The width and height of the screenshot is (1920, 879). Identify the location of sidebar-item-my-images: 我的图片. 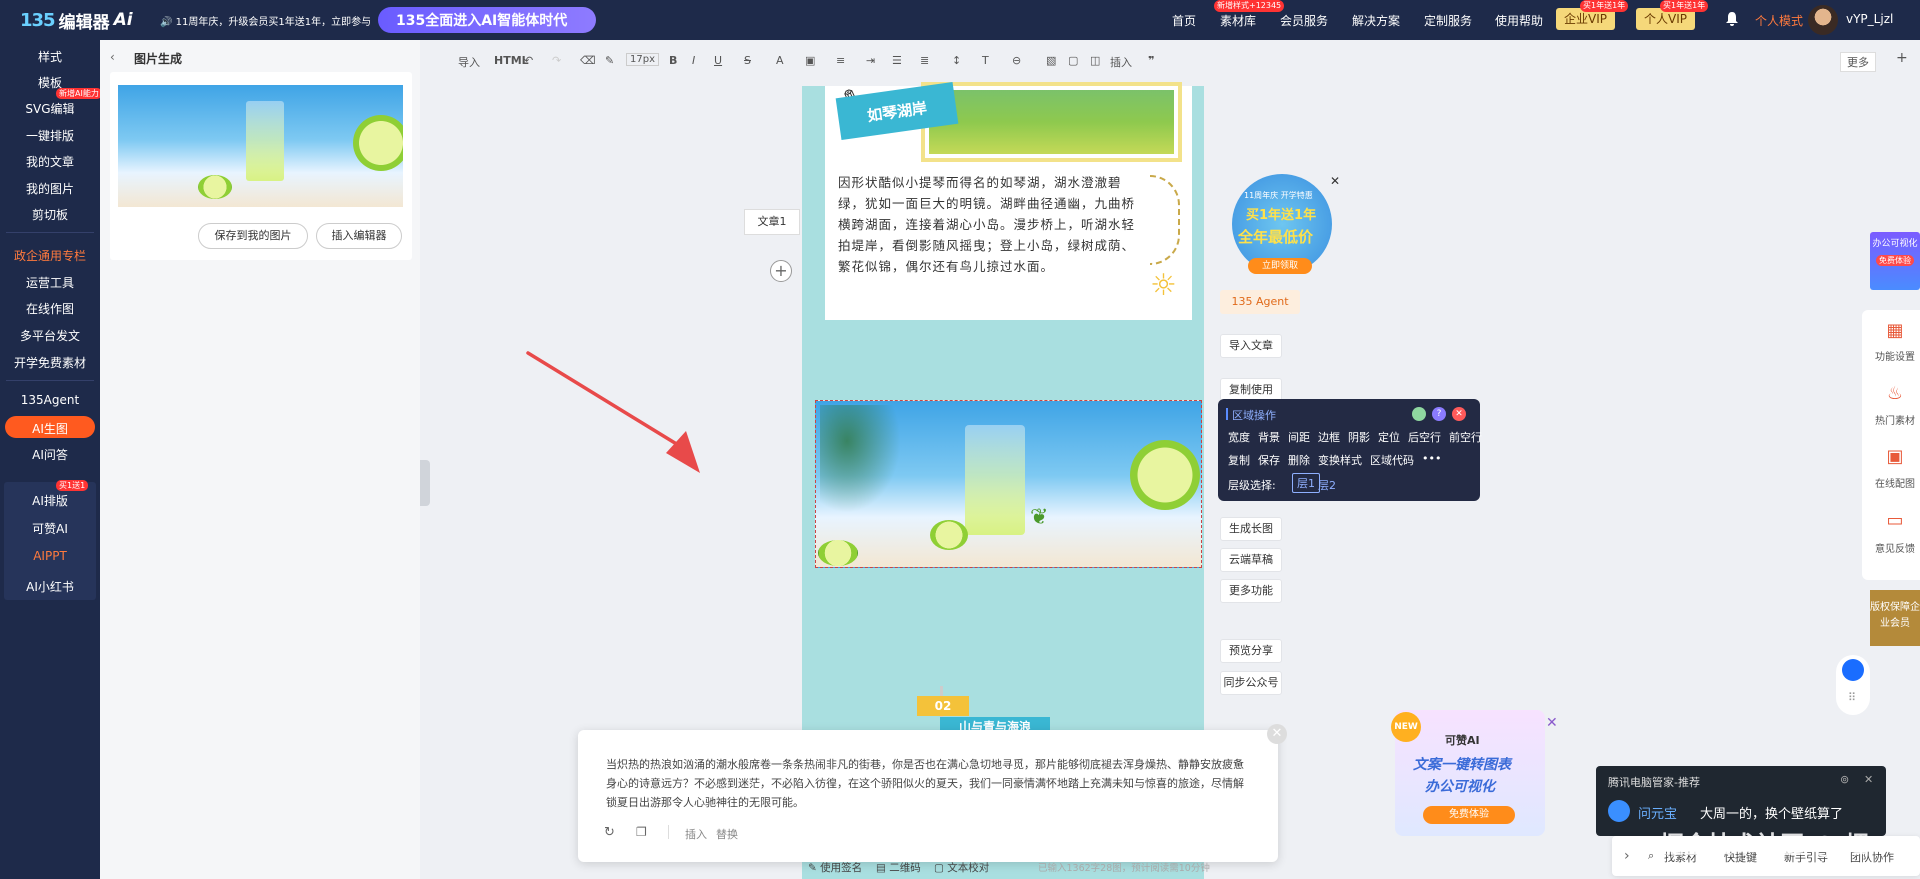
(50, 188).